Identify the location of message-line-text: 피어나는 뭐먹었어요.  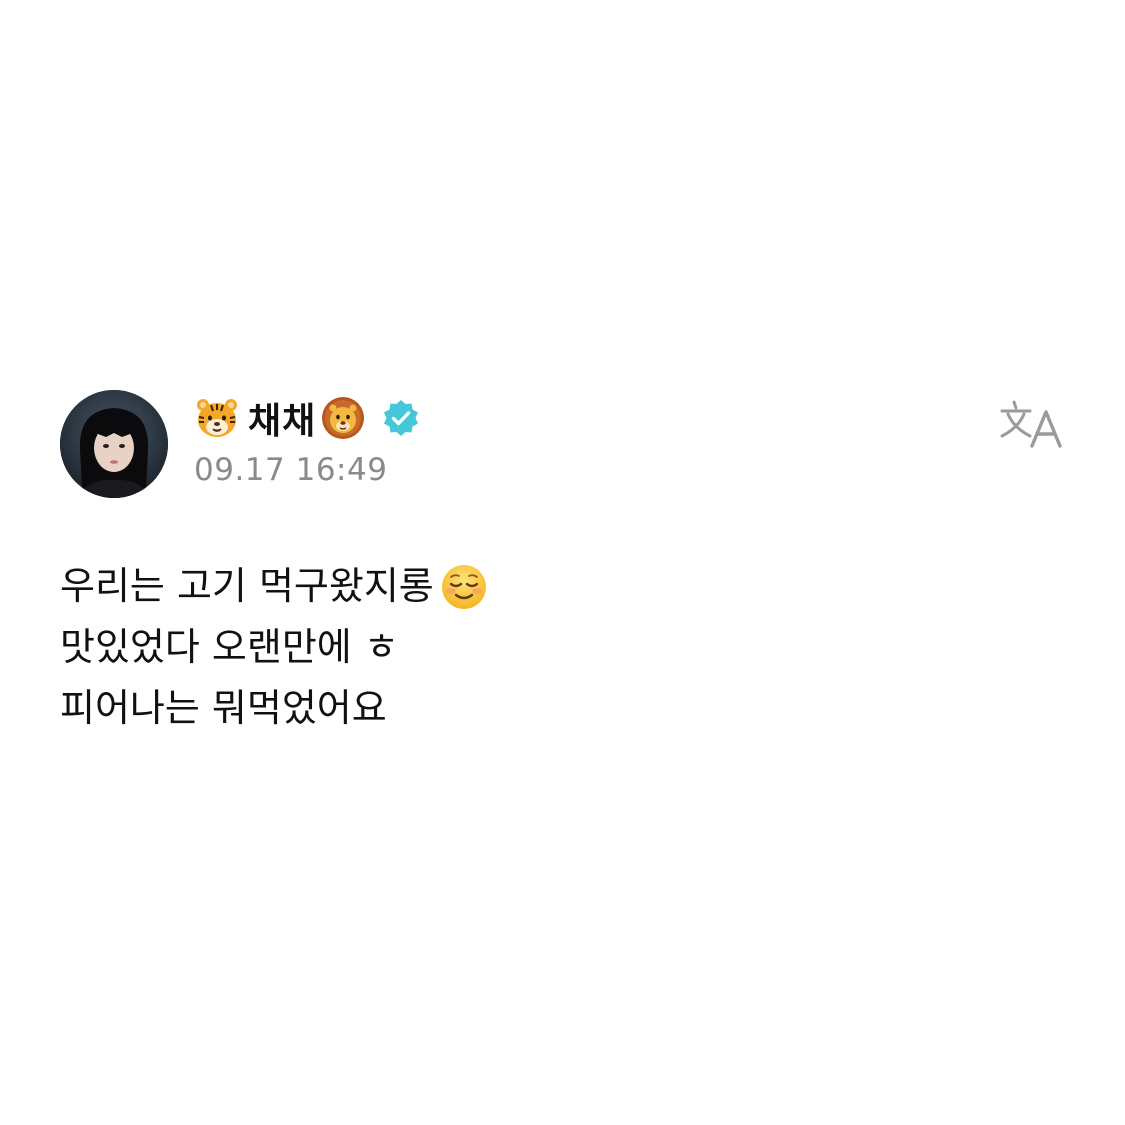
(223, 708).